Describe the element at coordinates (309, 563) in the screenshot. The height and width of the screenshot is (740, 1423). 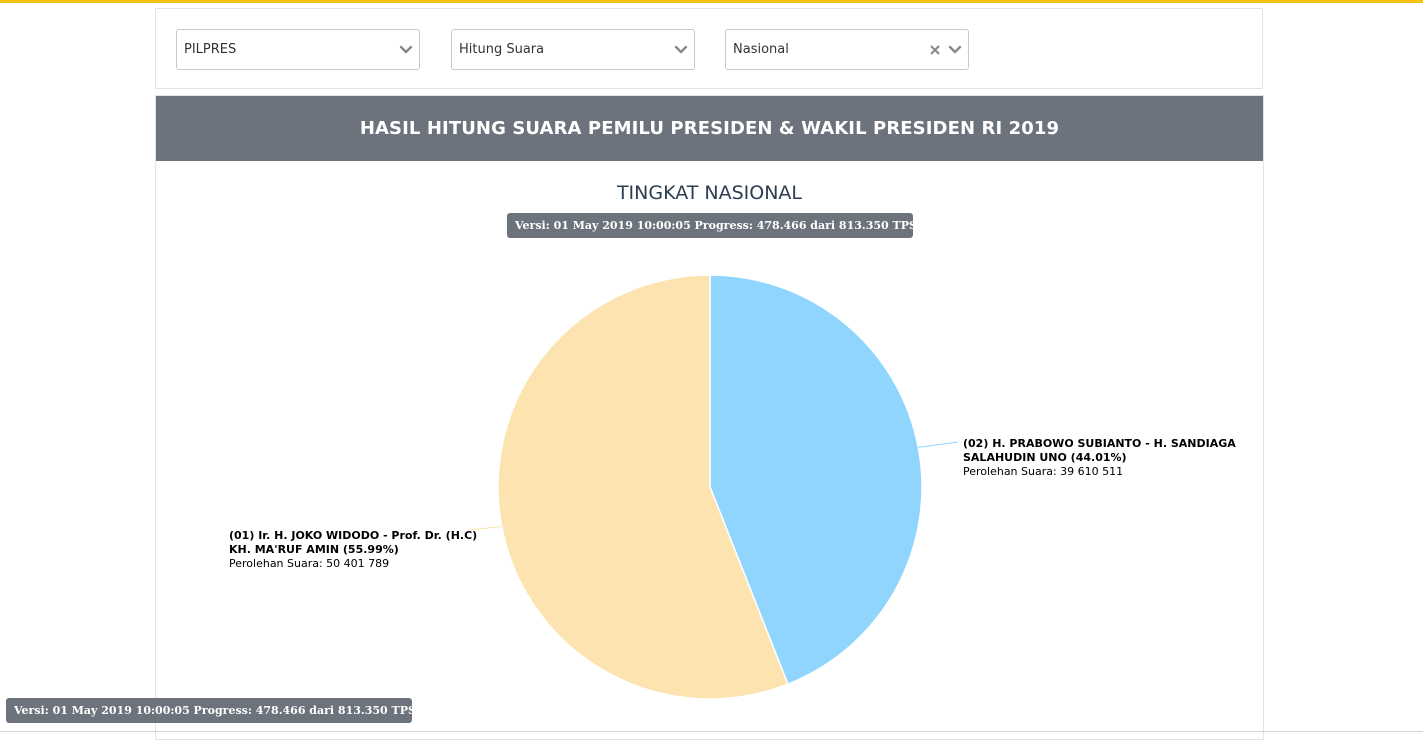
I see `pie-label-line: Perolehan Suara: 50 401 789` at that location.